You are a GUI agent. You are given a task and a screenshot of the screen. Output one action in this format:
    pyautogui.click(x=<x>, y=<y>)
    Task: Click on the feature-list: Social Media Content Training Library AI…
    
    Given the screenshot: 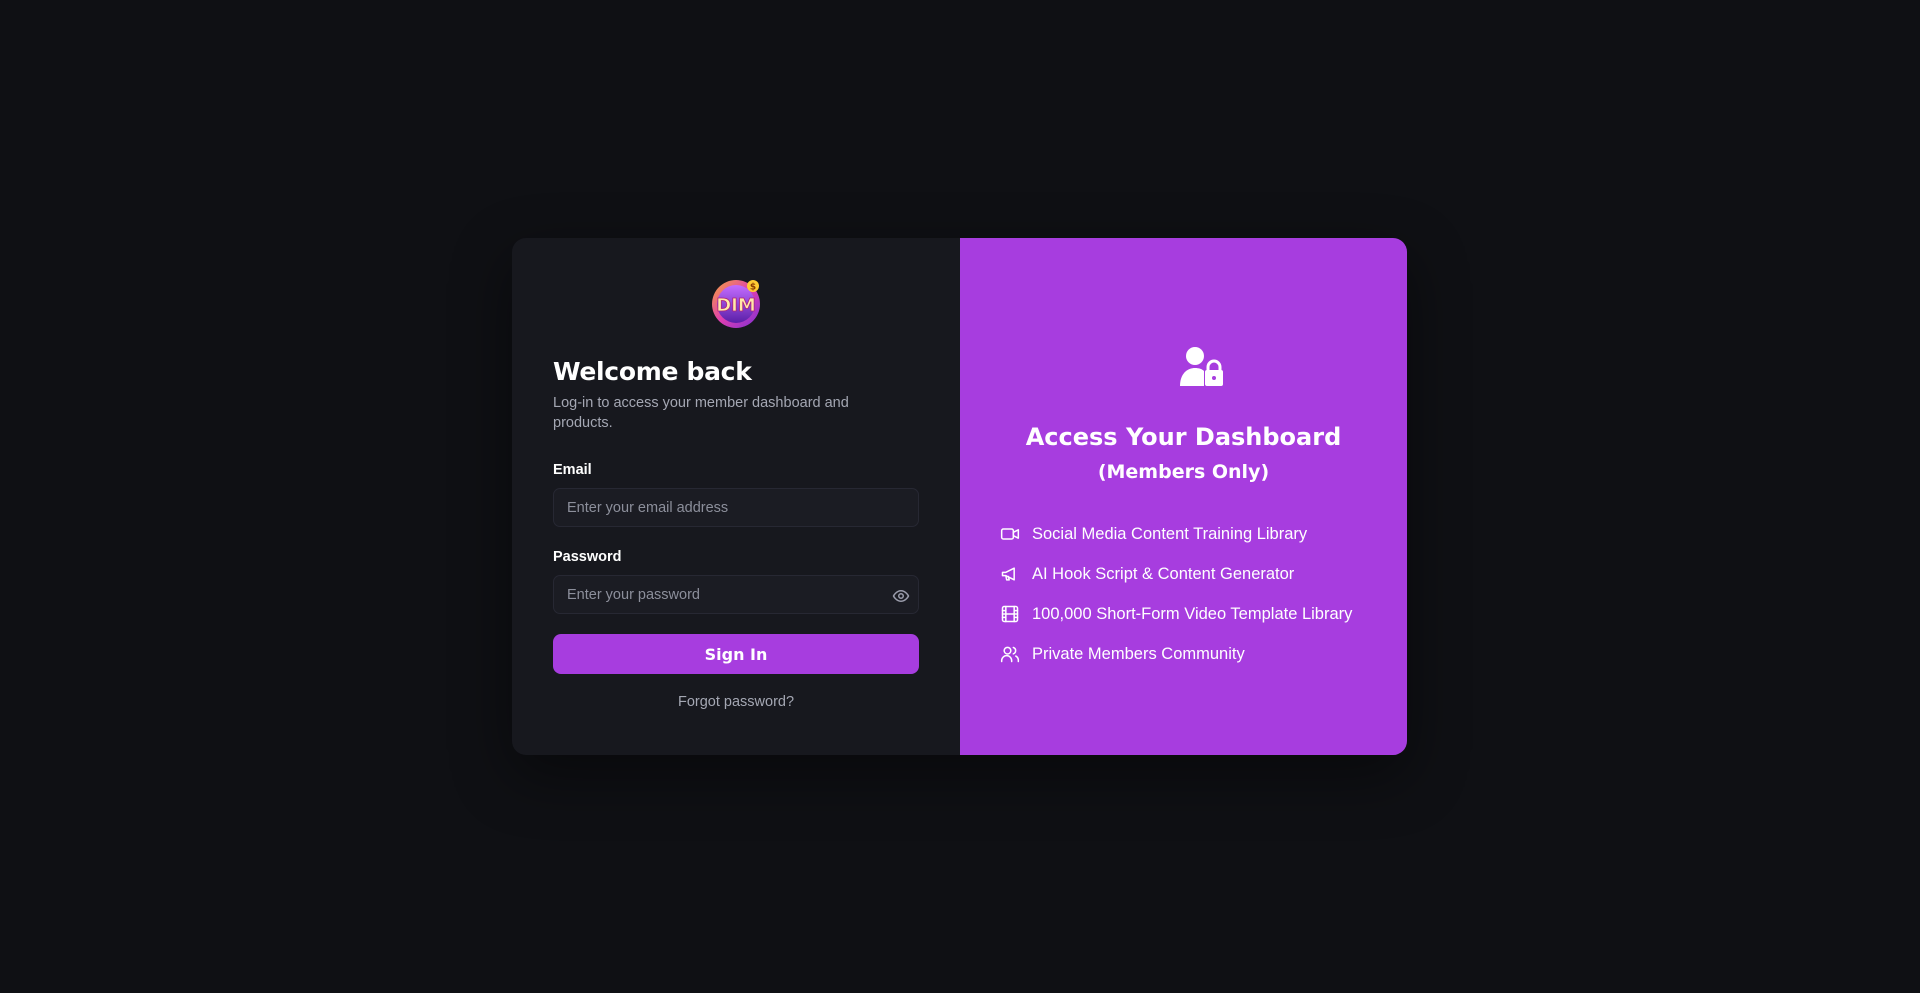 What is the action you would take?
    pyautogui.click(x=1176, y=594)
    